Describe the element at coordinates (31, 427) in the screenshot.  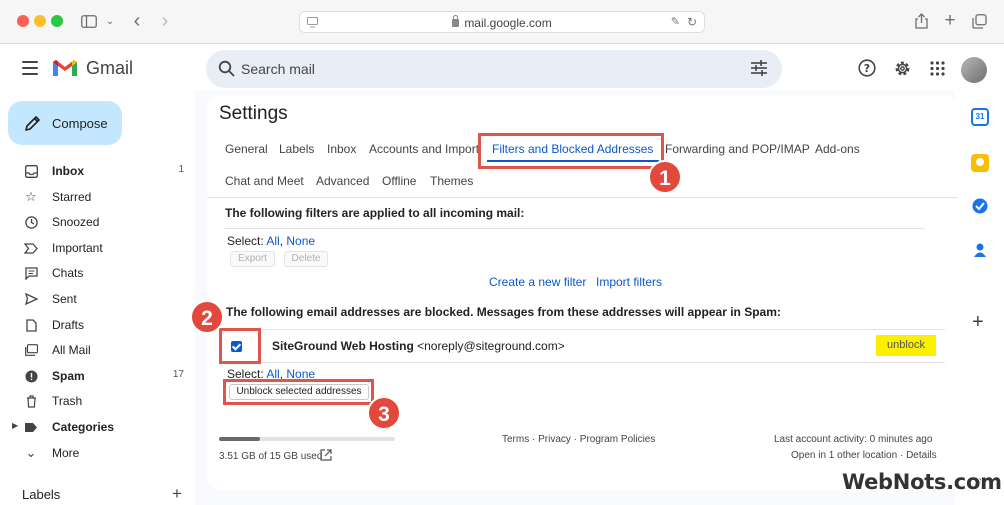
I see `label-icon` at that location.